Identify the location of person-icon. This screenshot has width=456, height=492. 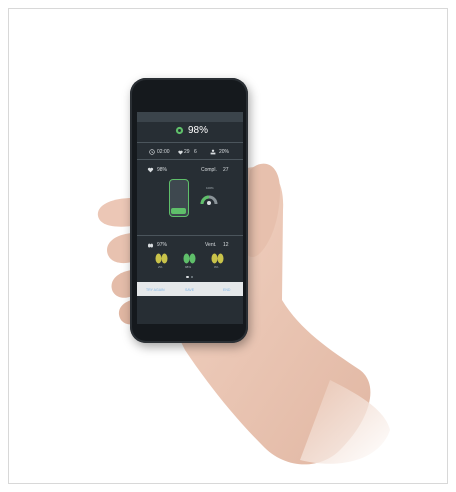
(213, 152).